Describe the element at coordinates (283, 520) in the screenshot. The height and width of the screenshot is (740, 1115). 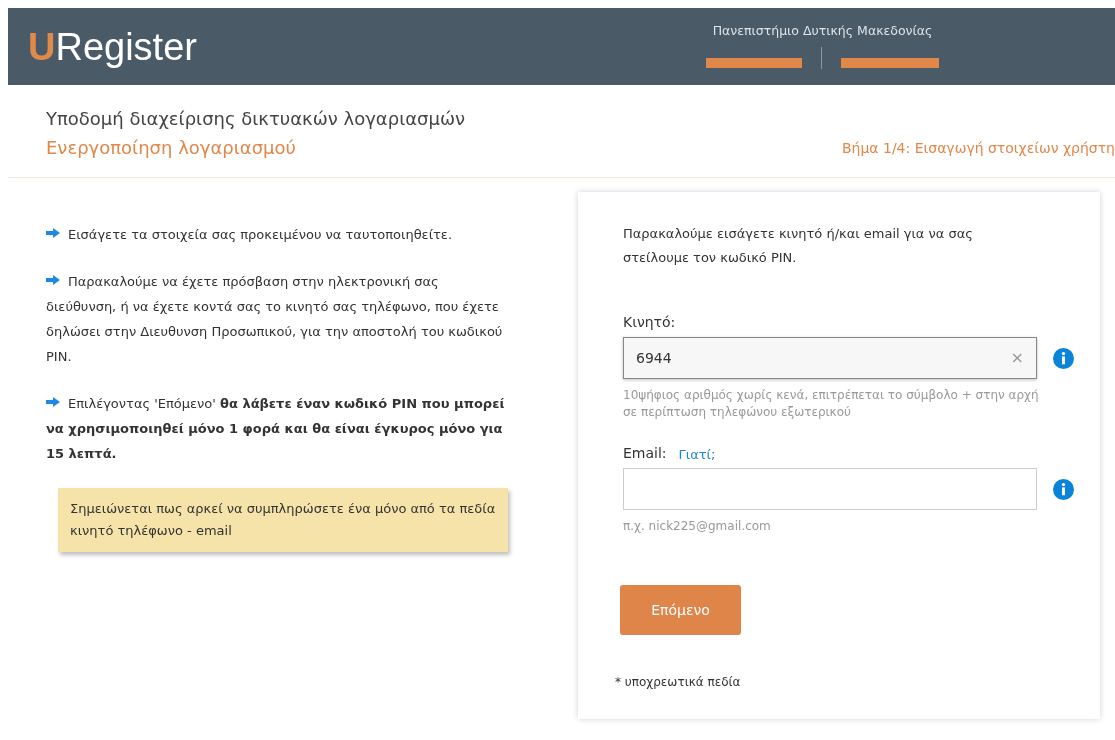
I see `note-box: Σημειώνεται πως αρκεί να συμπληρώσετε ένα μόνο από τα πεδία κινητό τηλέφωνο - email` at that location.